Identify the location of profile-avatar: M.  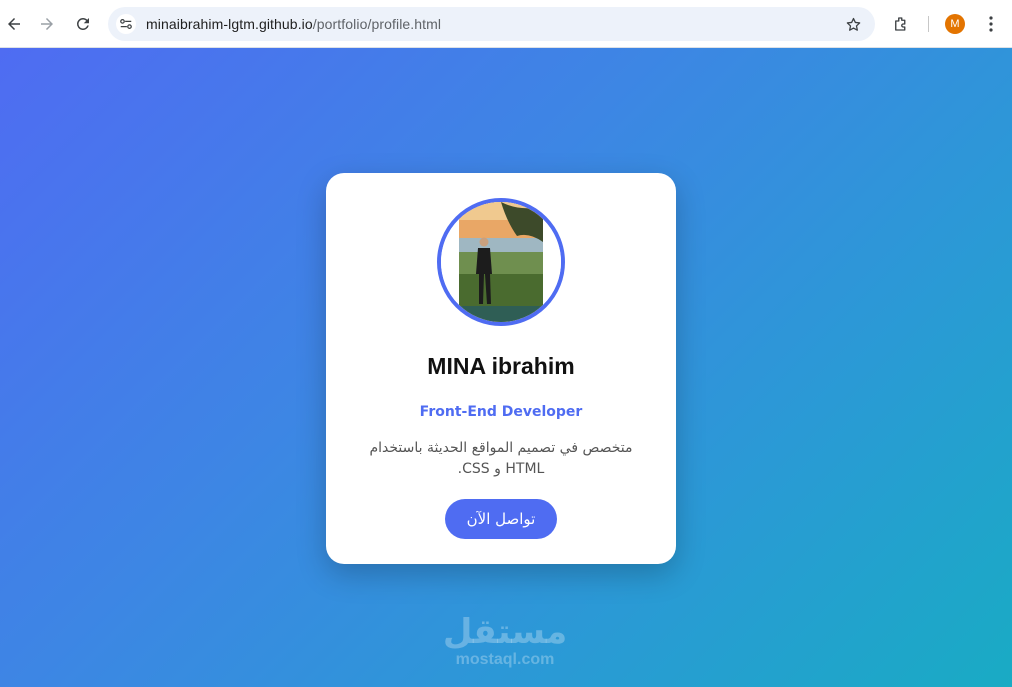
(955, 24).